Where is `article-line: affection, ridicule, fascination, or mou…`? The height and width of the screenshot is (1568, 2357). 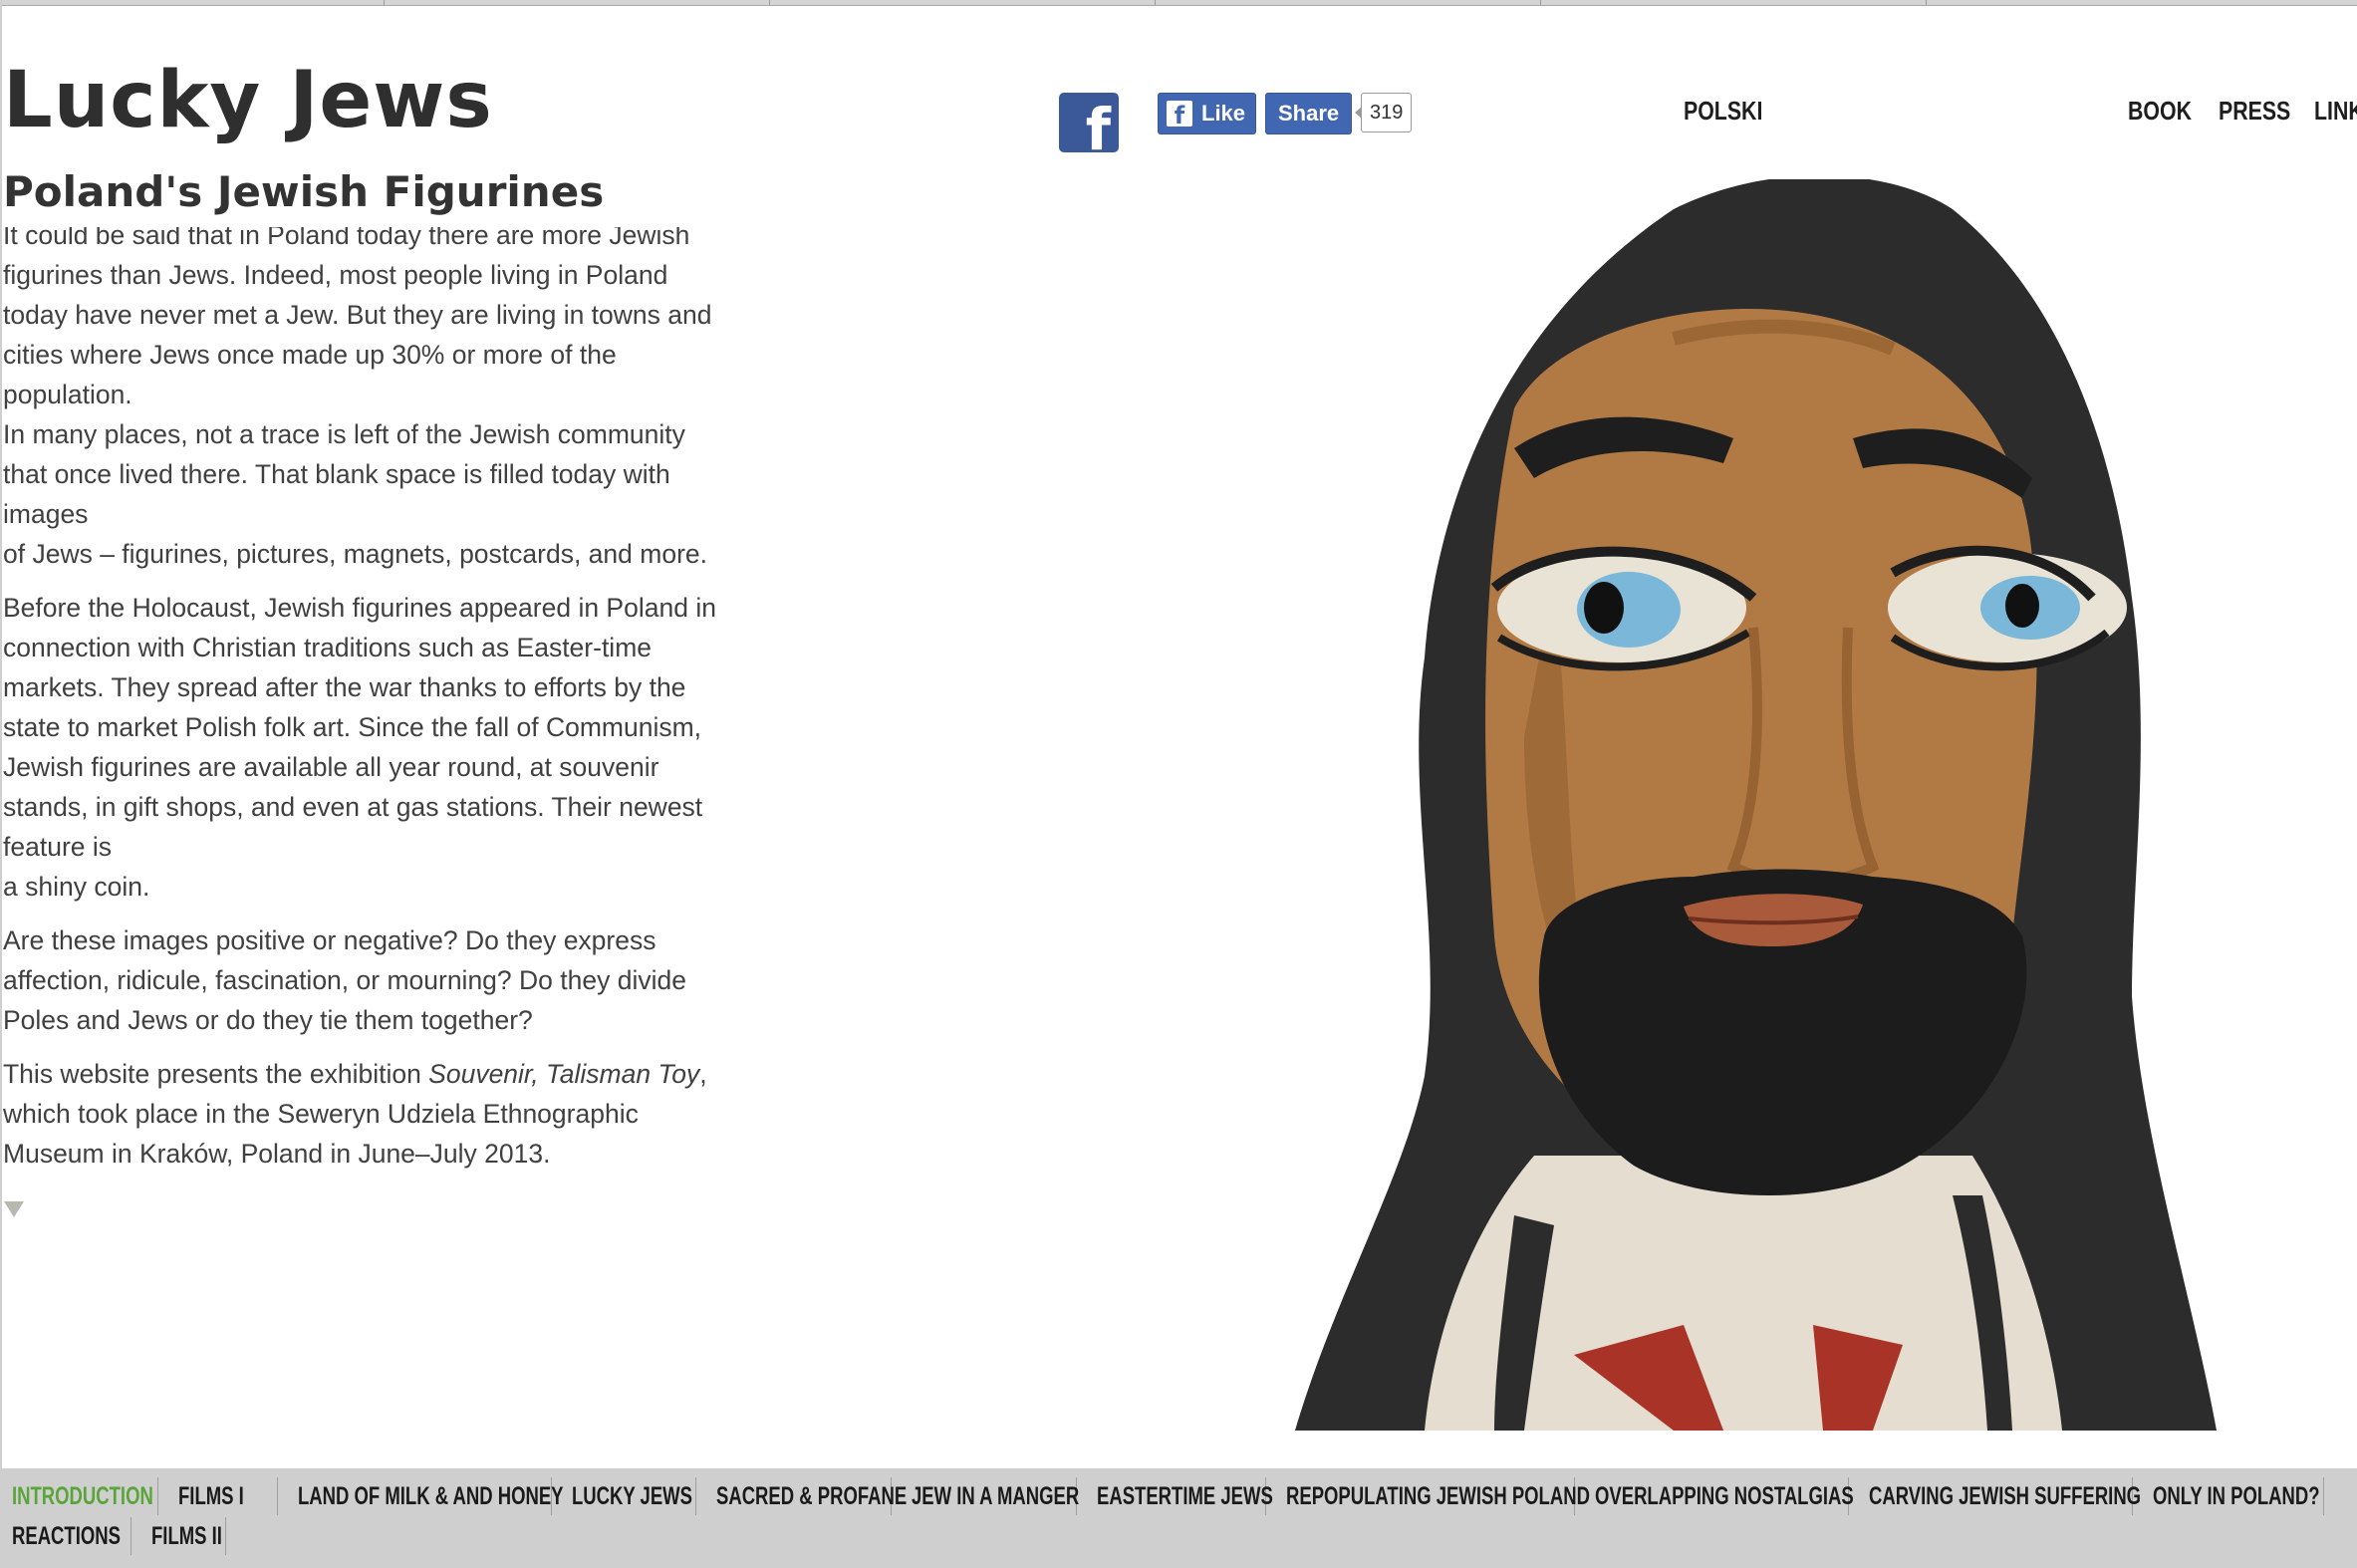 article-line: affection, ridicule, fascination, or mou… is located at coordinates (344, 980).